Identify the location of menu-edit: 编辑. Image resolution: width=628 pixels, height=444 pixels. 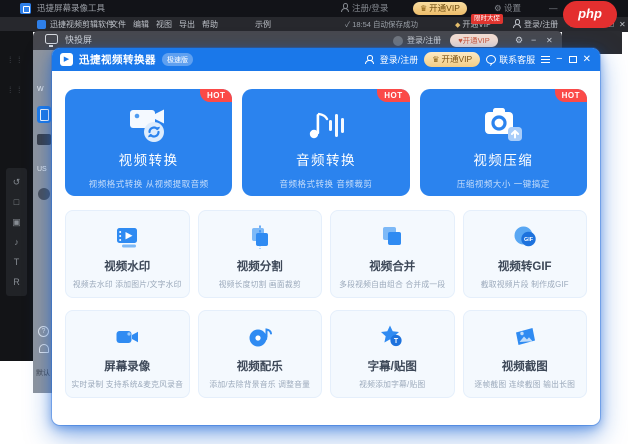
(141, 24).